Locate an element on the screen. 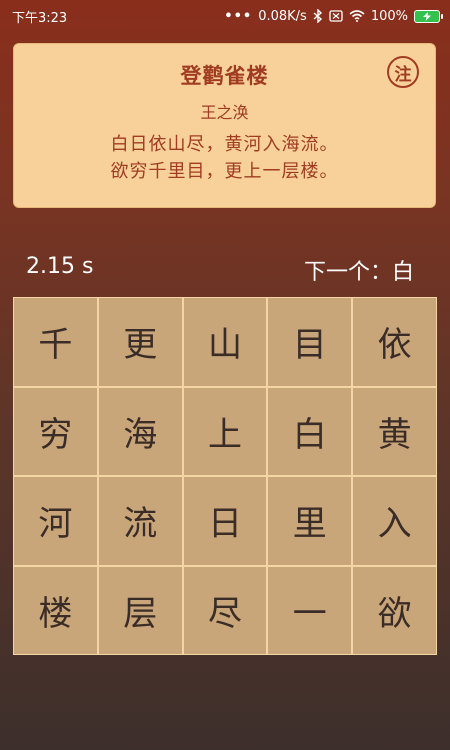 This screenshot has width=450, height=750. poem-author: 王之涣 is located at coordinates (224, 112).